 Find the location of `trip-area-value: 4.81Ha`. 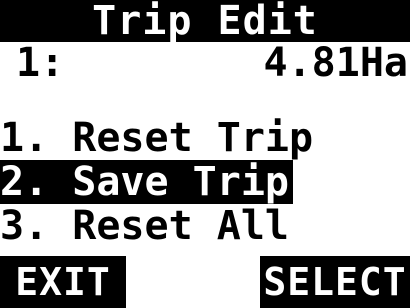

trip-area-value: 4.81Ha is located at coordinates (336, 63).